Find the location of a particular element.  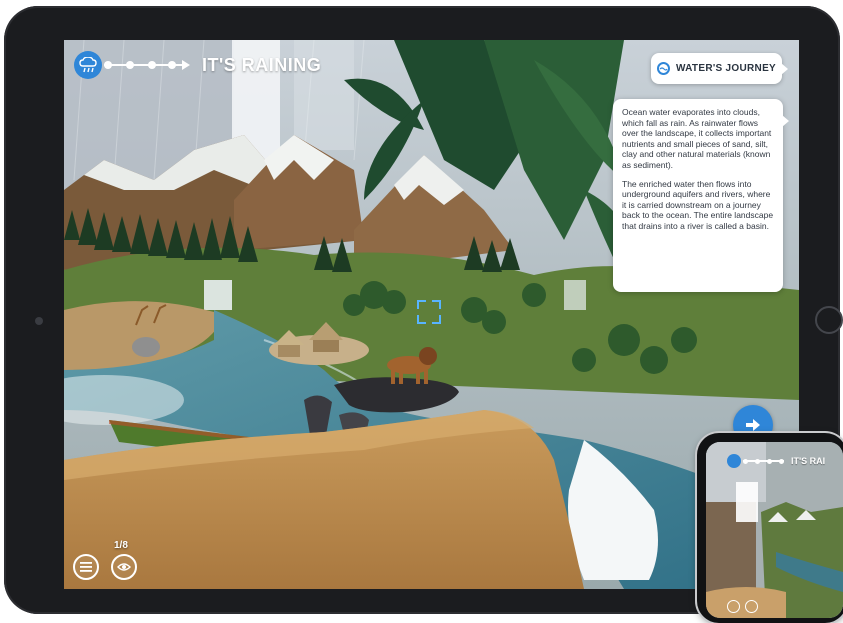

waters-journey-label: WATER'S JOURNEY is located at coordinates (726, 68).